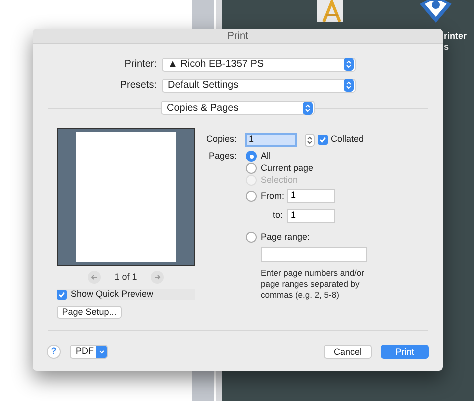 This screenshot has height=401, width=474. I want to click on copies-field: 1, so click(271, 140).